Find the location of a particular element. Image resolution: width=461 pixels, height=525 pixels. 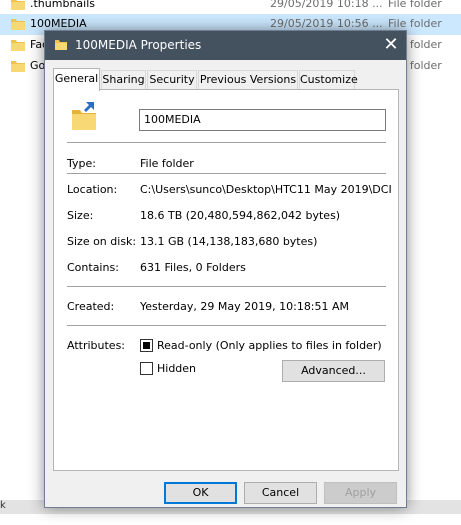

folder-shortcut-icon is located at coordinates (84, 116).